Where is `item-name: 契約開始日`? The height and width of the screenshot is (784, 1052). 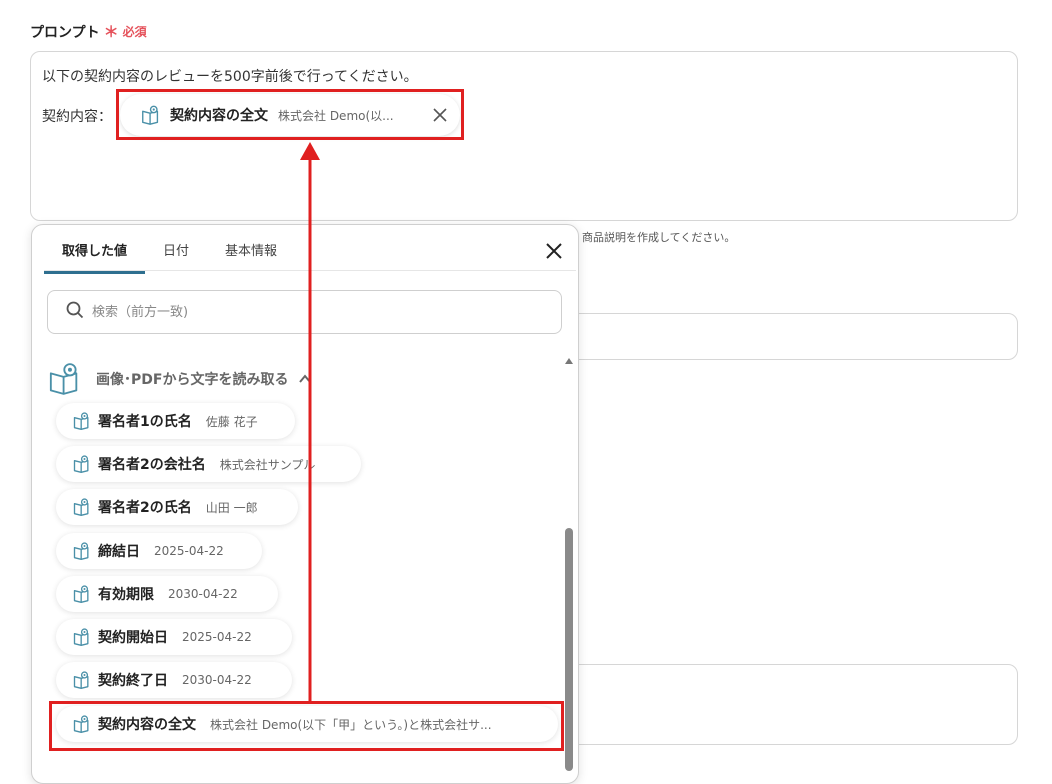
item-name: 契約開始日 is located at coordinates (133, 638).